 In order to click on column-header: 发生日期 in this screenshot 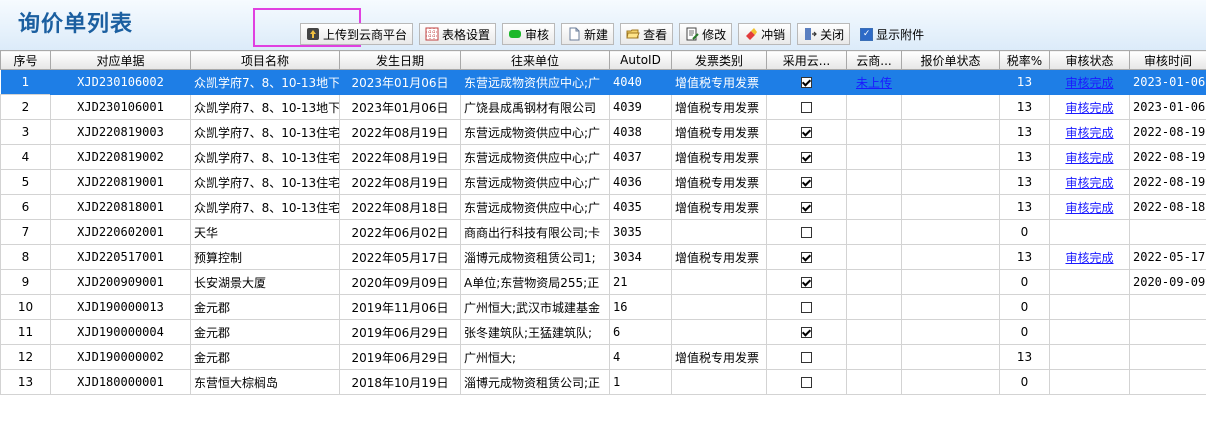, I will do `click(400, 60)`.